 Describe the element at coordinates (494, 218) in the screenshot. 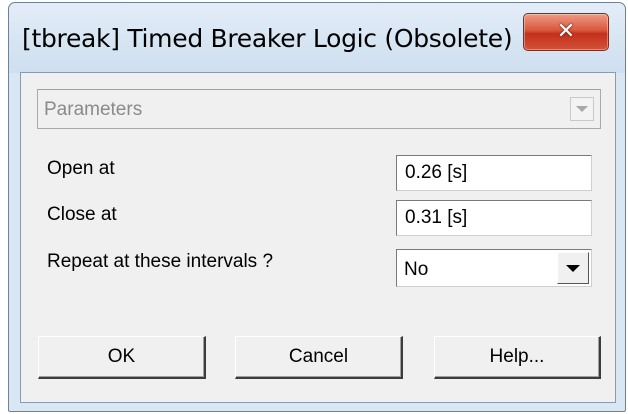

I see `close-at-field` at that location.